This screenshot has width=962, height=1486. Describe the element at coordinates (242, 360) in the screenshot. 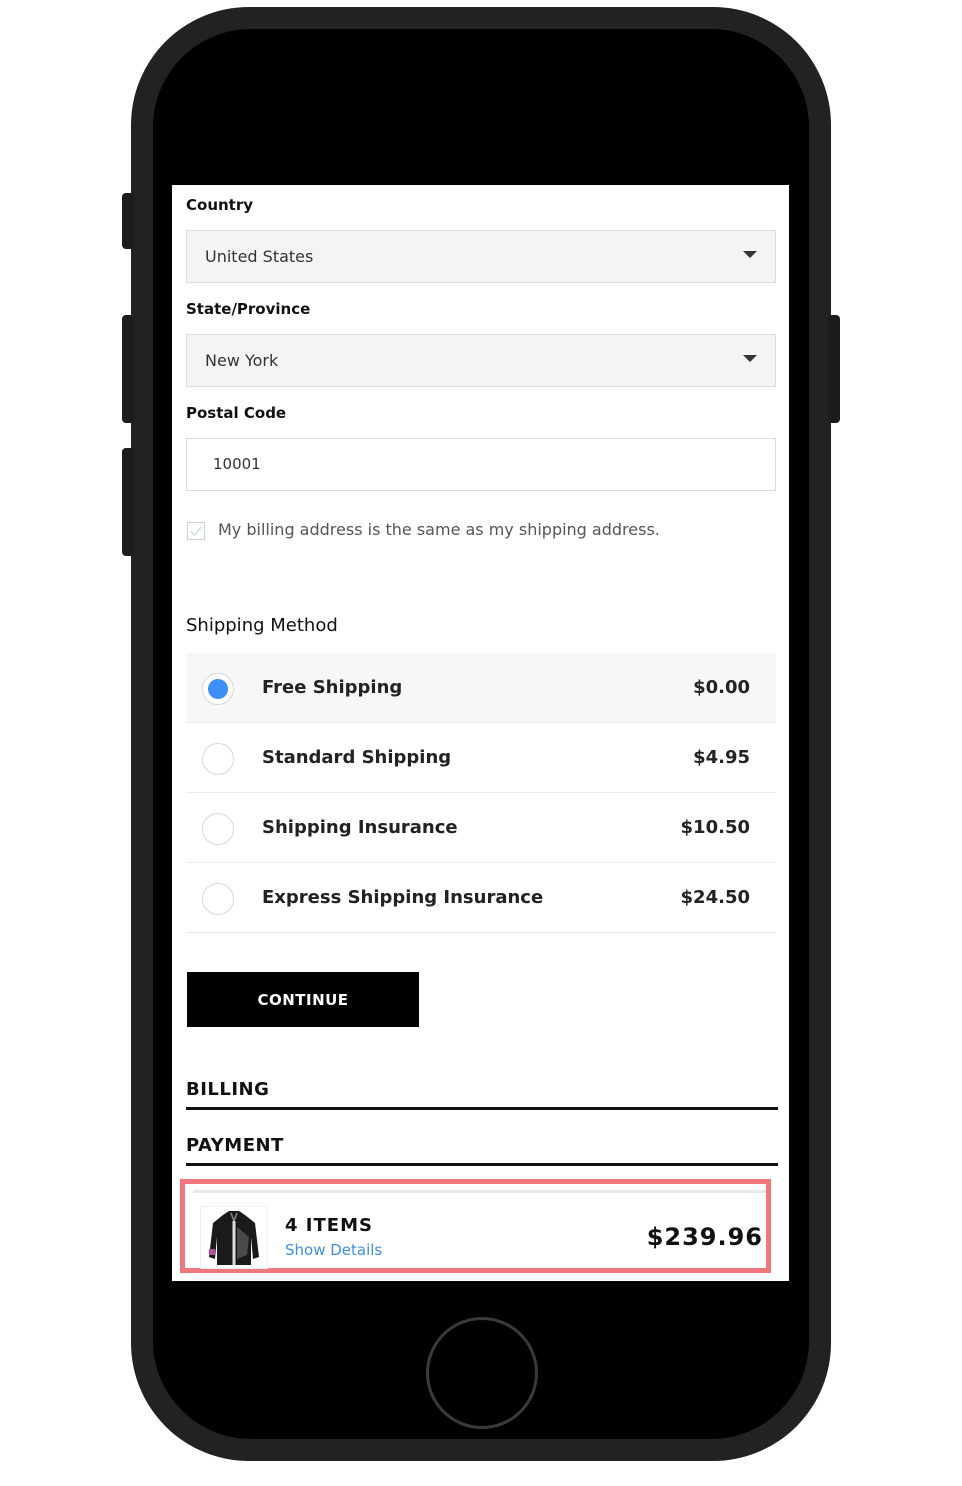

I see `state-value: New York` at that location.